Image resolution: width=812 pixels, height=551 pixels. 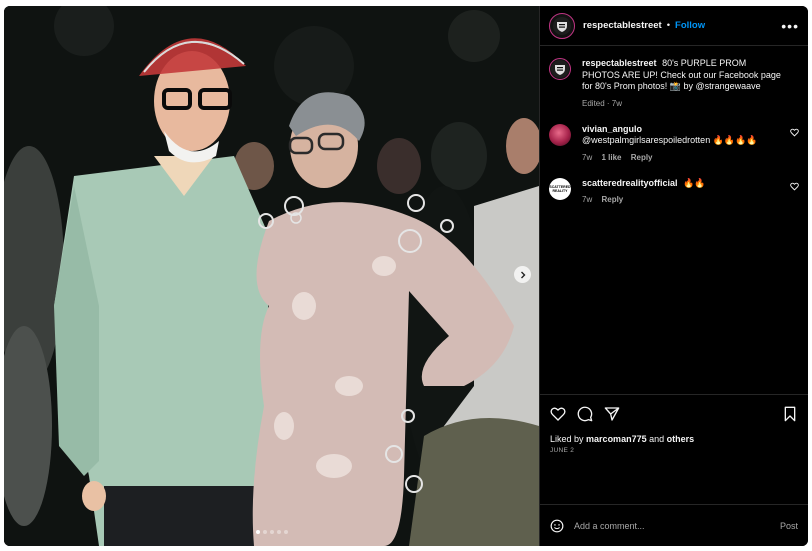 I want to click on commenter-avatar: SCATTERED REALITY, so click(x=560, y=188).